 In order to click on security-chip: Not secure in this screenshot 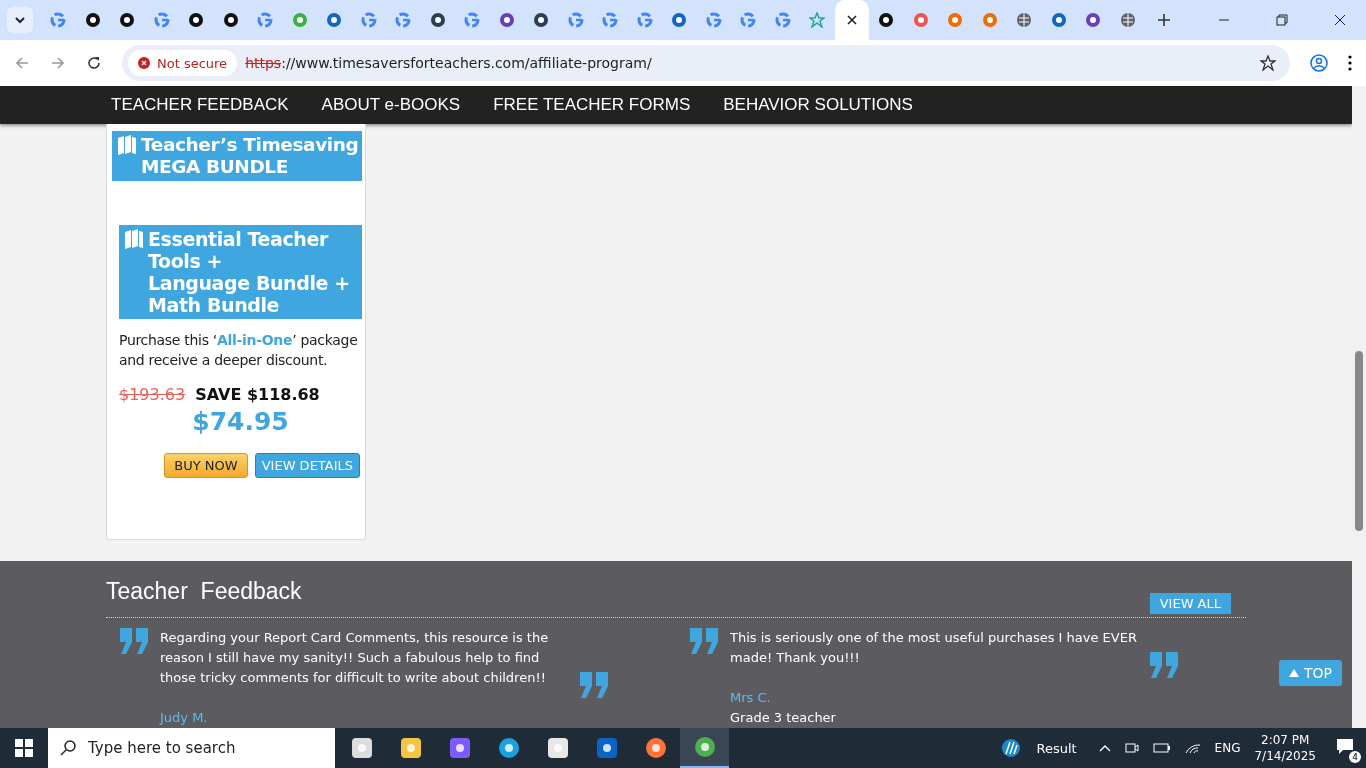, I will do `click(183, 63)`.